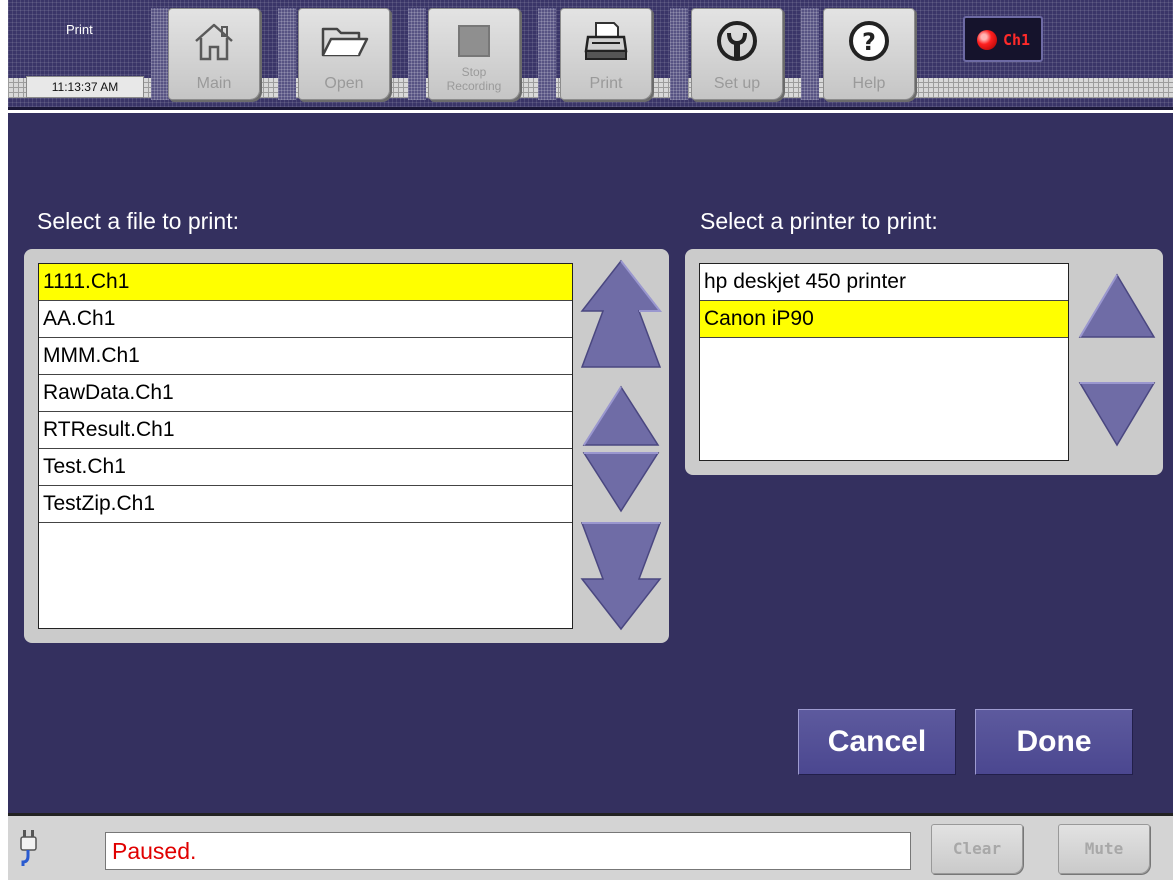 The height and width of the screenshot is (880, 1173). I want to click on printer-list: hp deskjet 450 printer Canon iP90, so click(884, 362).